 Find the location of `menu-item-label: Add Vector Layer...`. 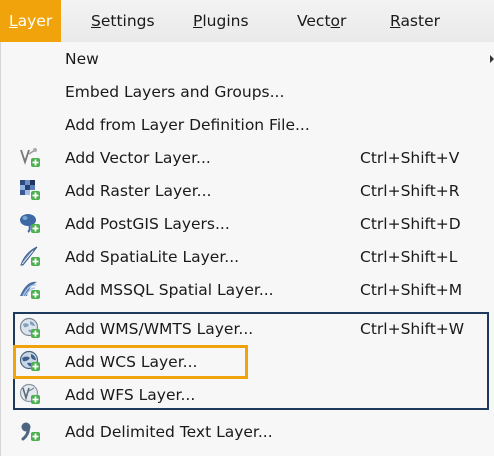

menu-item-label: Add Vector Layer... is located at coordinates (138, 158).